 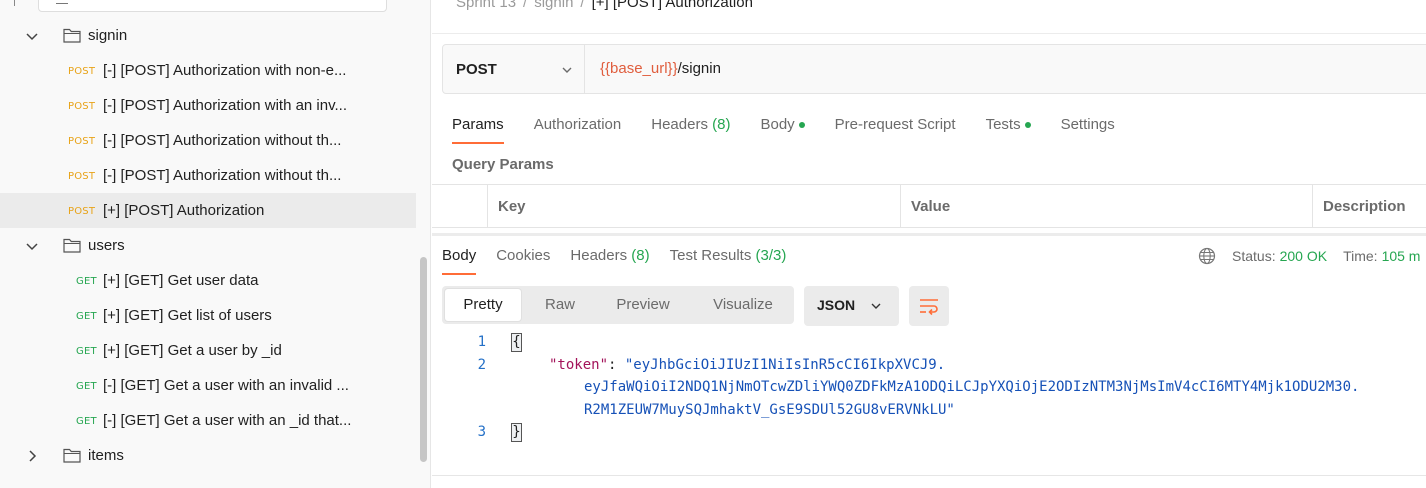 I want to click on tab-body: Body, so click(x=782, y=125).